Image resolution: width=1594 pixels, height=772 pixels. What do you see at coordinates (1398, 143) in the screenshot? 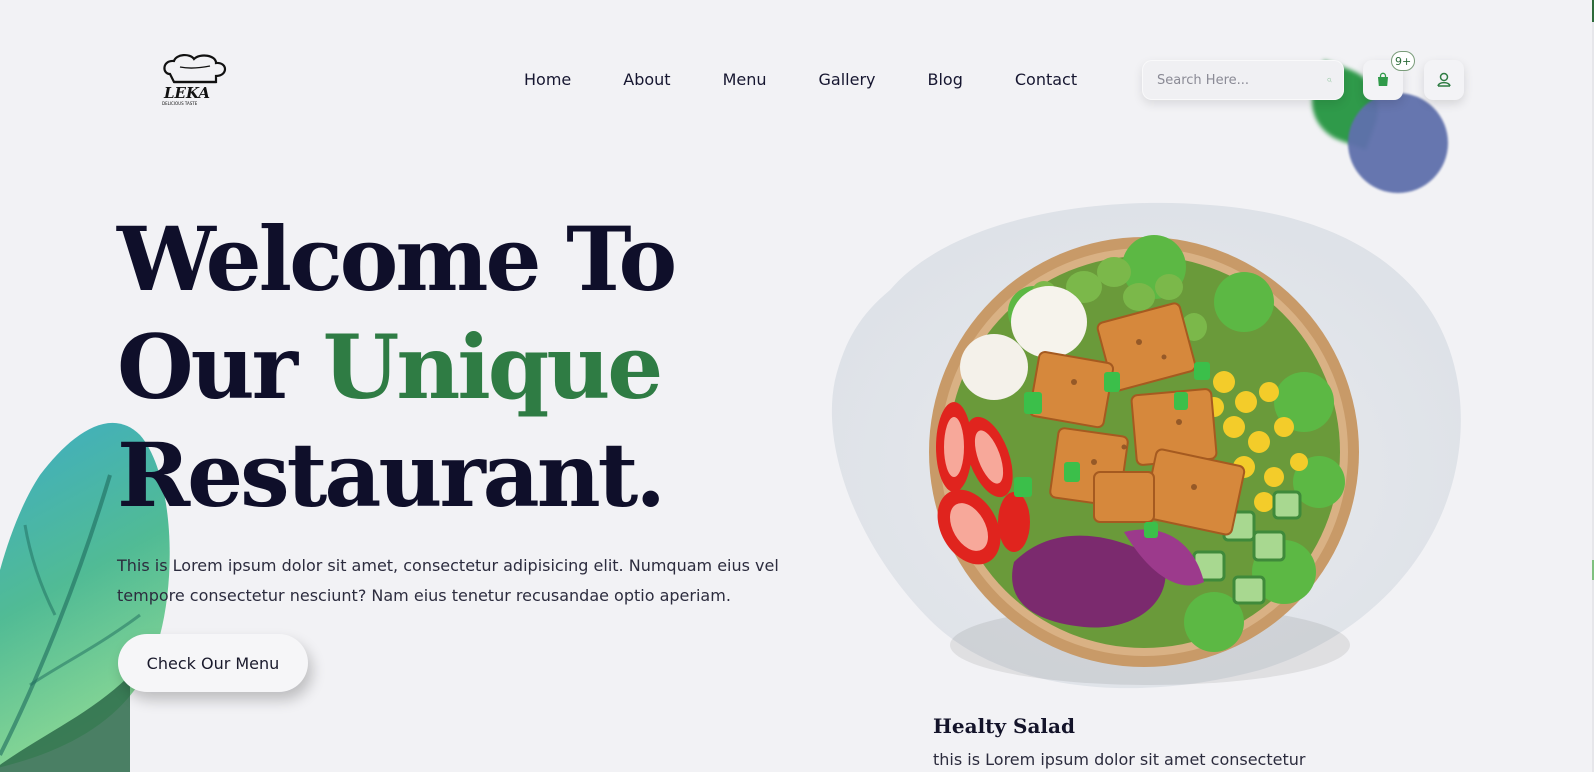
I see `decorative-blueberry` at bounding box center [1398, 143].